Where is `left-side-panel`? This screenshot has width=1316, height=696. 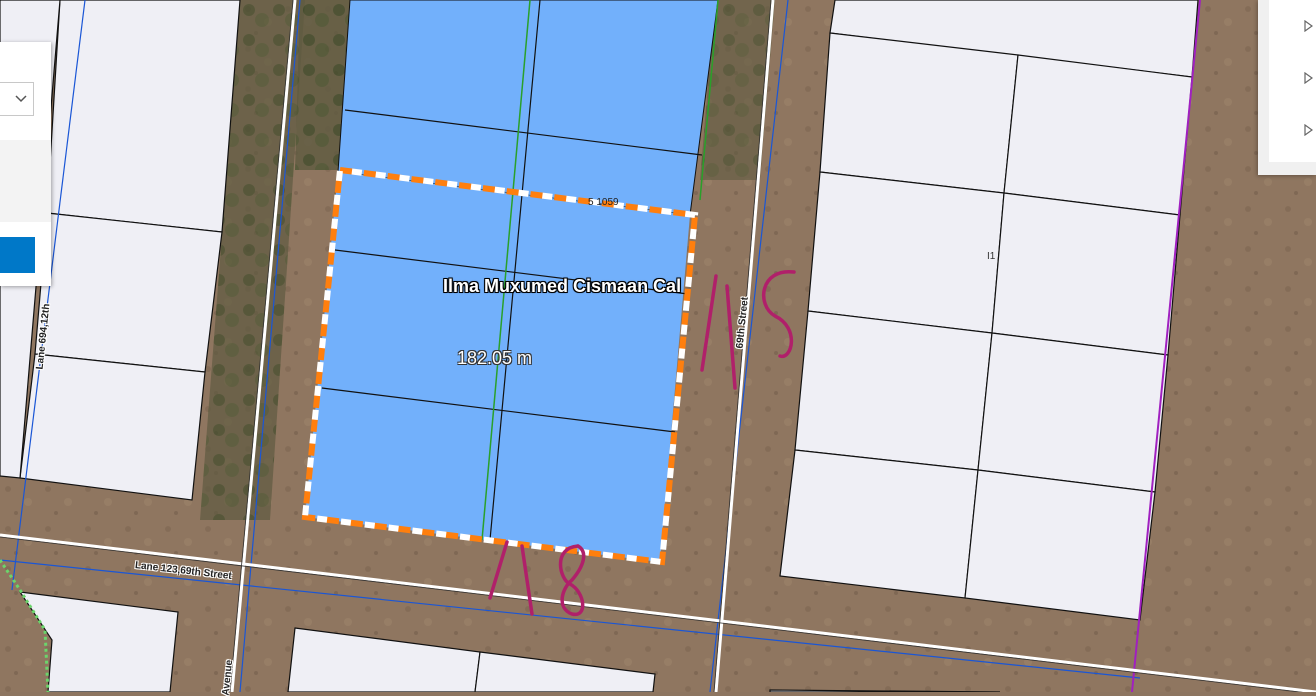
left-side-panel is located at coordinates (25, 164).